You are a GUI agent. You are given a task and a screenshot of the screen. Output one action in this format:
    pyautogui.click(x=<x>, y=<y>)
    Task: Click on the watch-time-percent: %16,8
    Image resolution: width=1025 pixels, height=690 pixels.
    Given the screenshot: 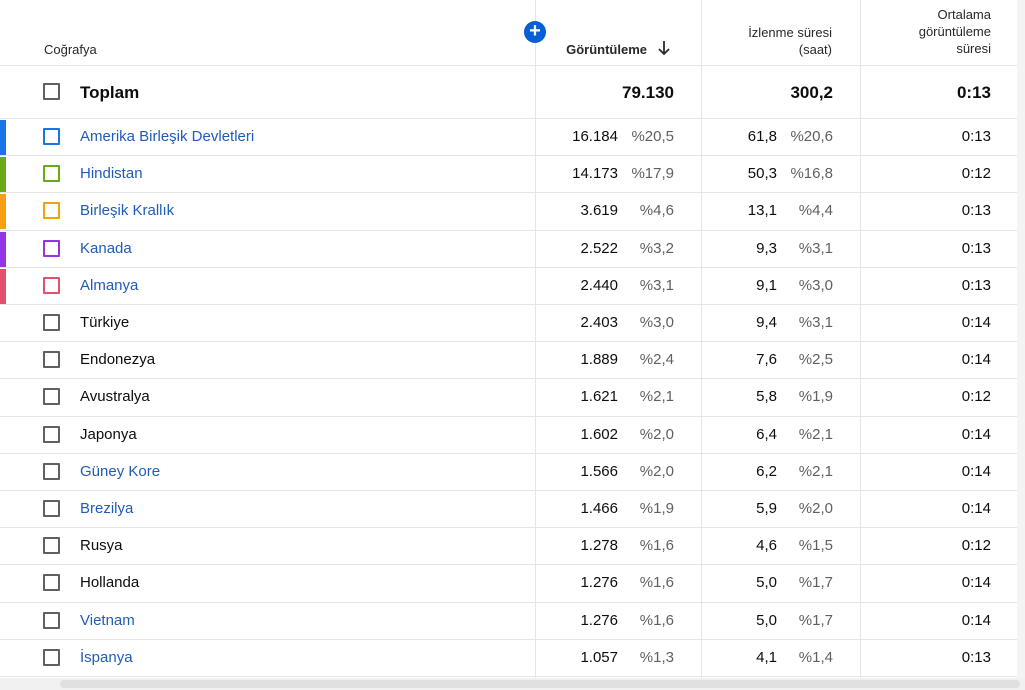 What is the action you would take?
    pyautogui.click(x=811, y=173)
    